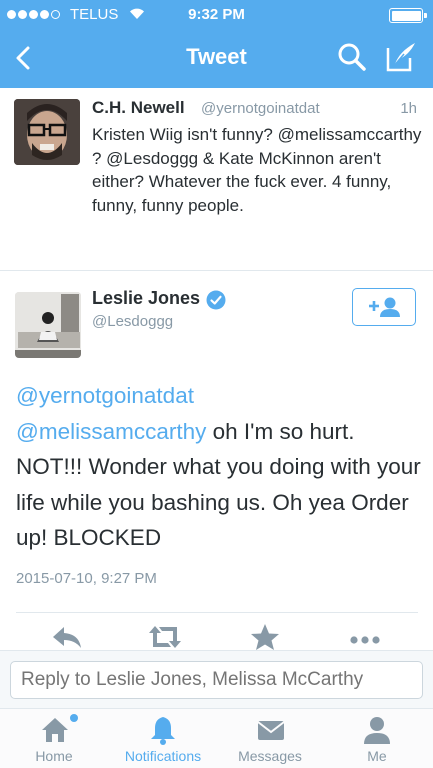 This screenshot has width=433, height=768. What do you see at coordinates (216, 56) in the screenshot?
I see `page-title: Tweet` at bounding box center [216, 56].